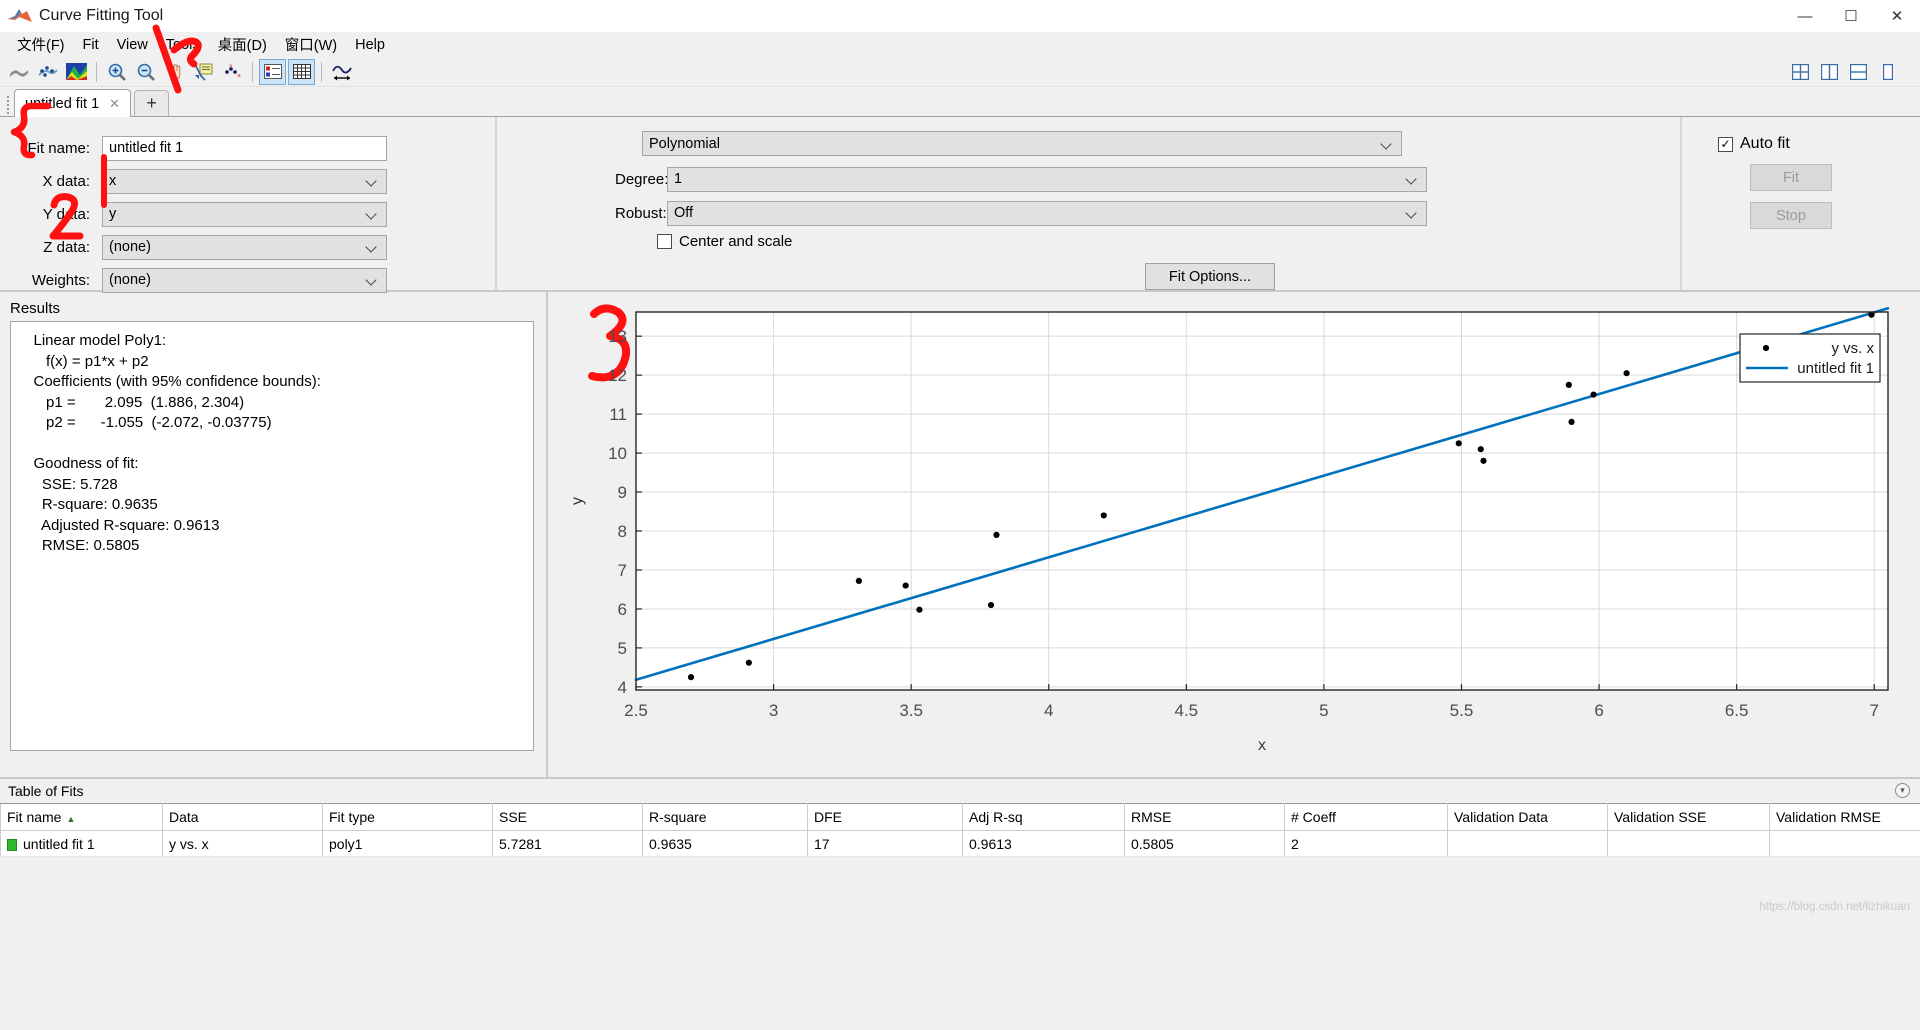 The image size is (1920, 1030). What do you see at coordinates (203, 72) in the screenshot?
I see `data-cursor-icon` at bounding box center [203, 72].